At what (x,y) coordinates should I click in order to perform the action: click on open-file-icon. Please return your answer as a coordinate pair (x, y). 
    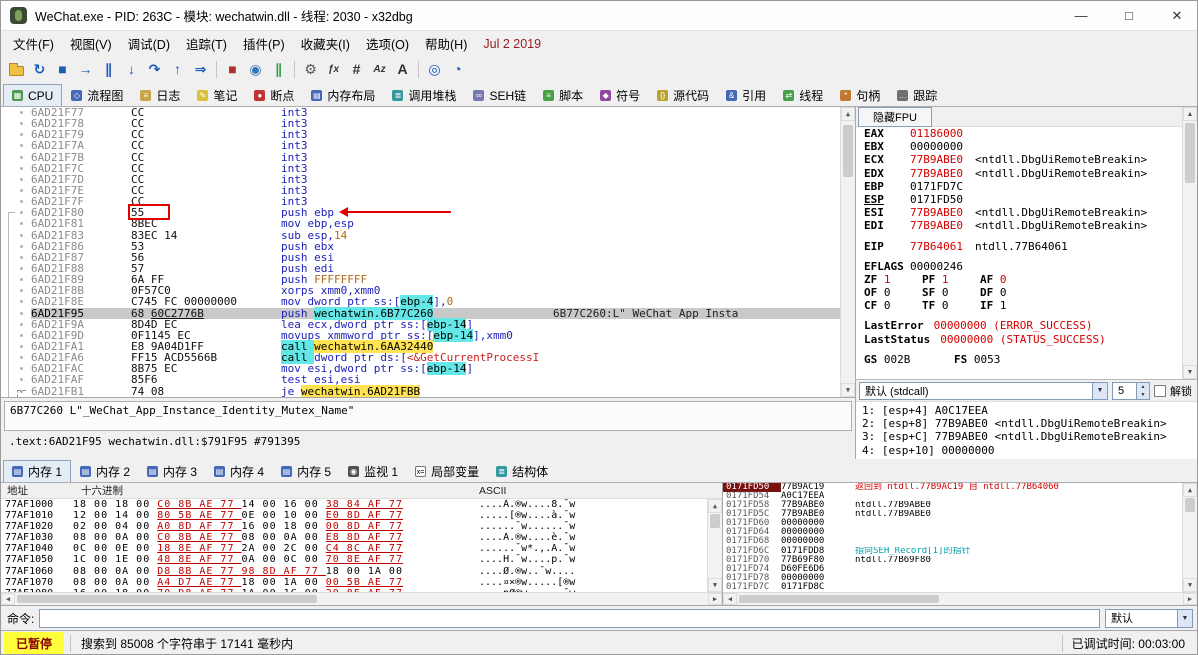
    Looking at the image, I should click on (16, 69).